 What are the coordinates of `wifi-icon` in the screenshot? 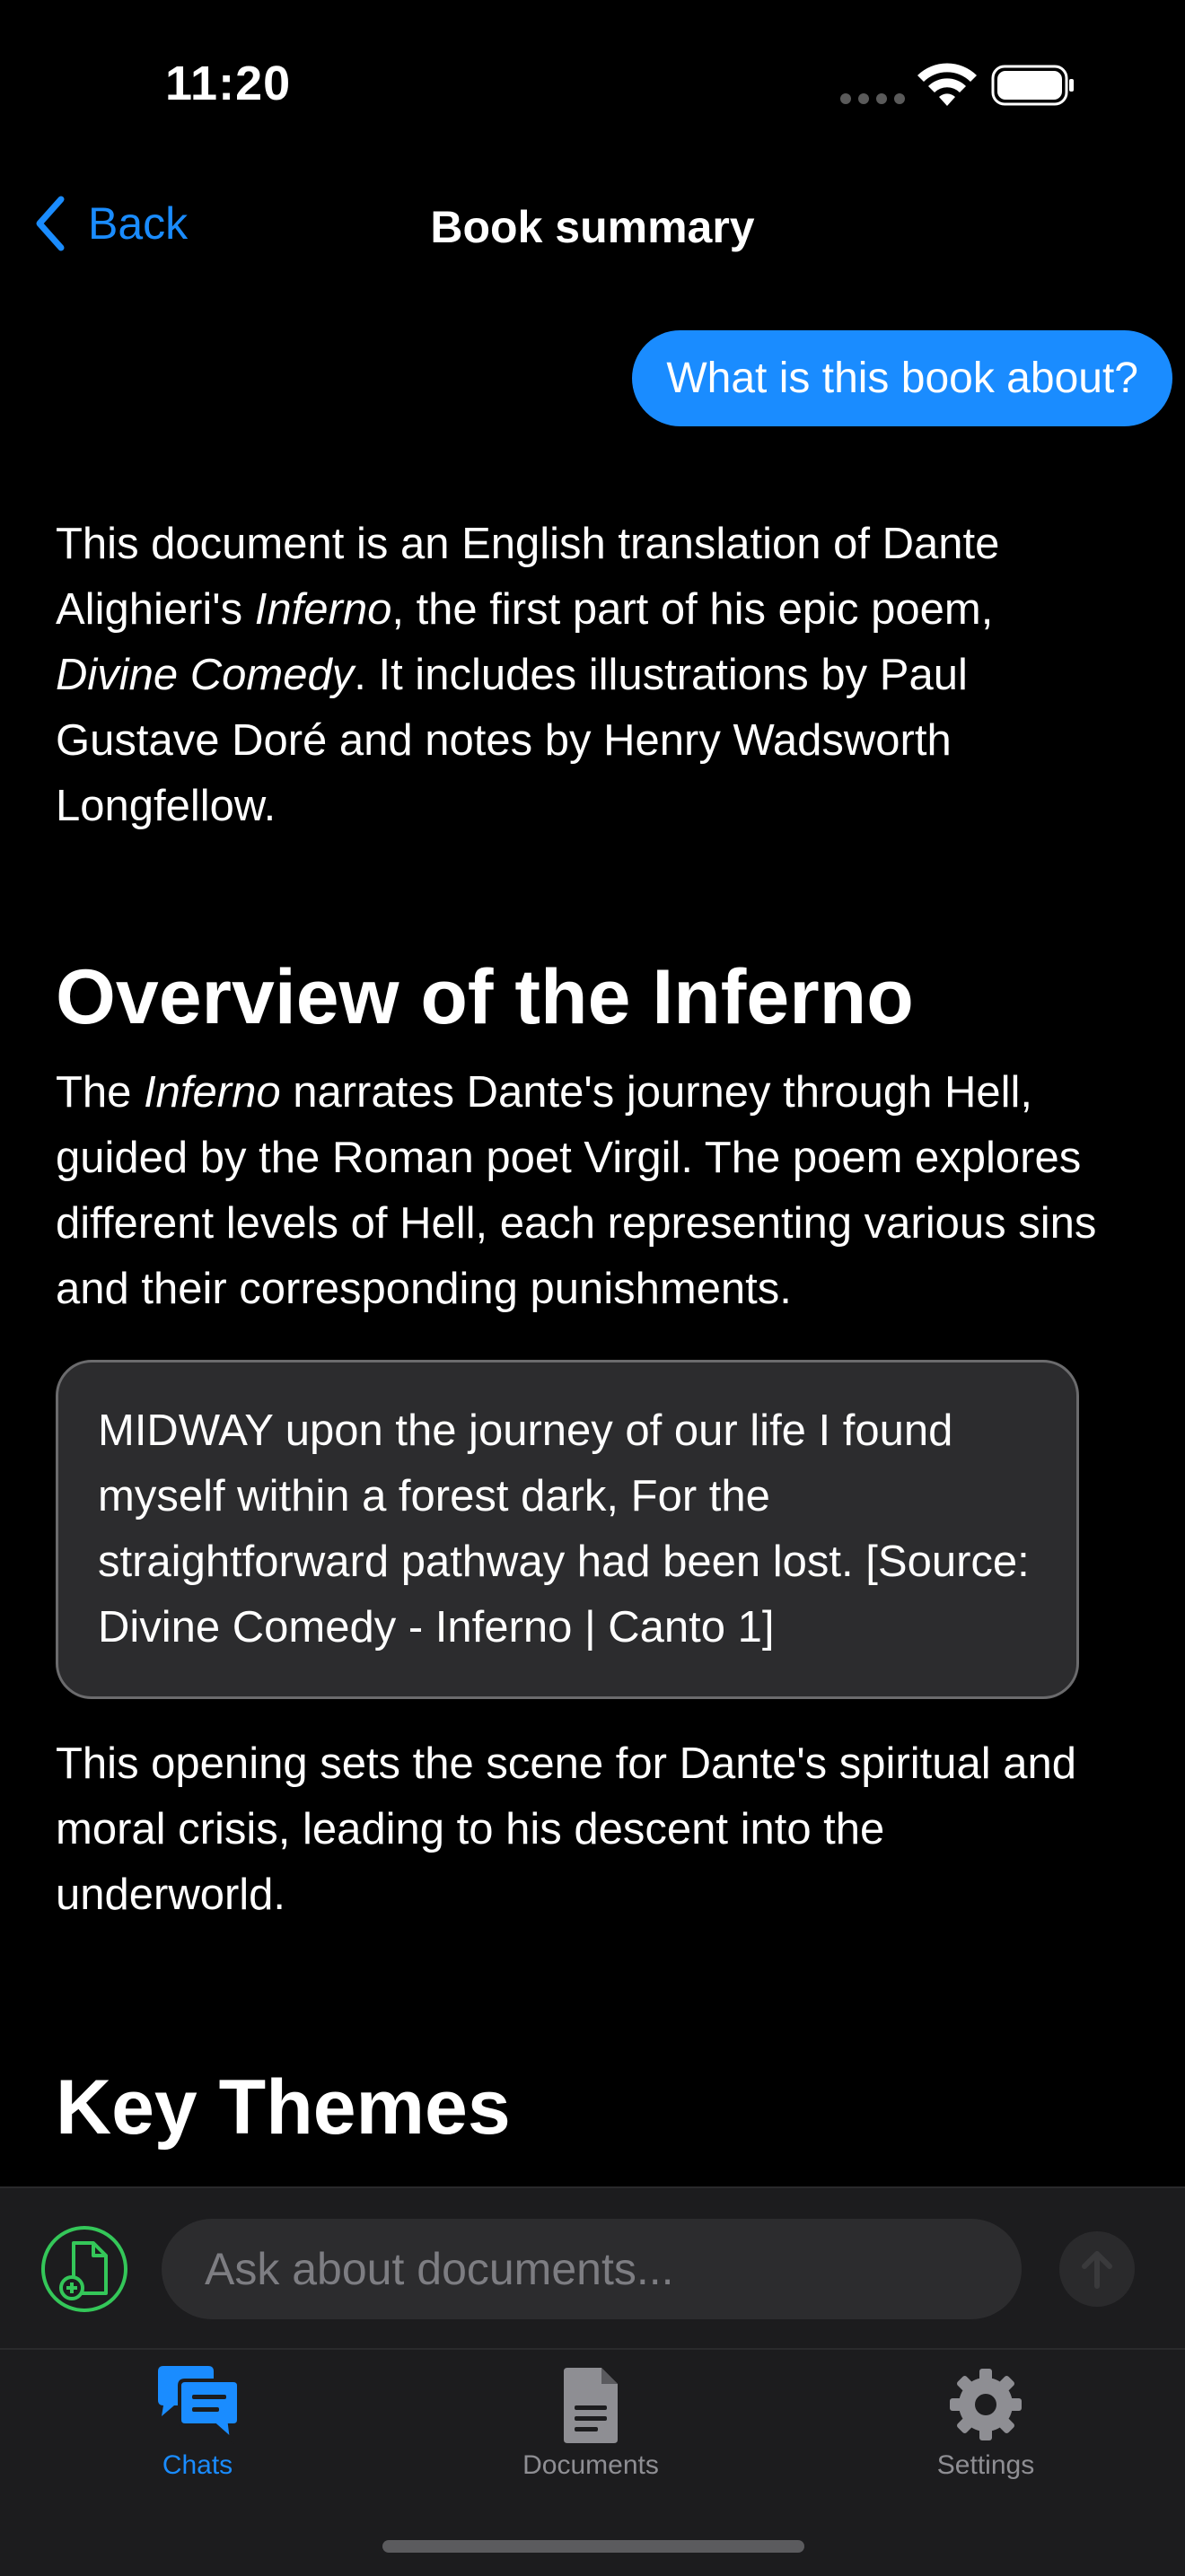 It's located at (947, 84).